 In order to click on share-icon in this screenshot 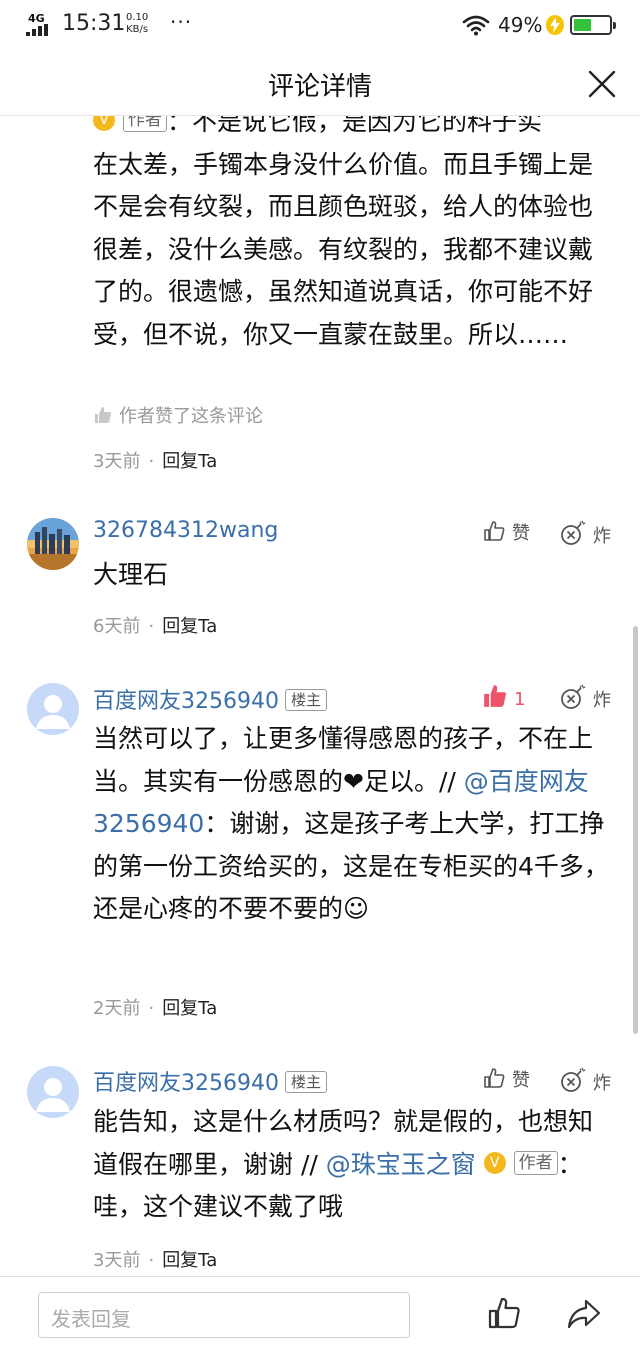, I will do `click(584, 1313)`.